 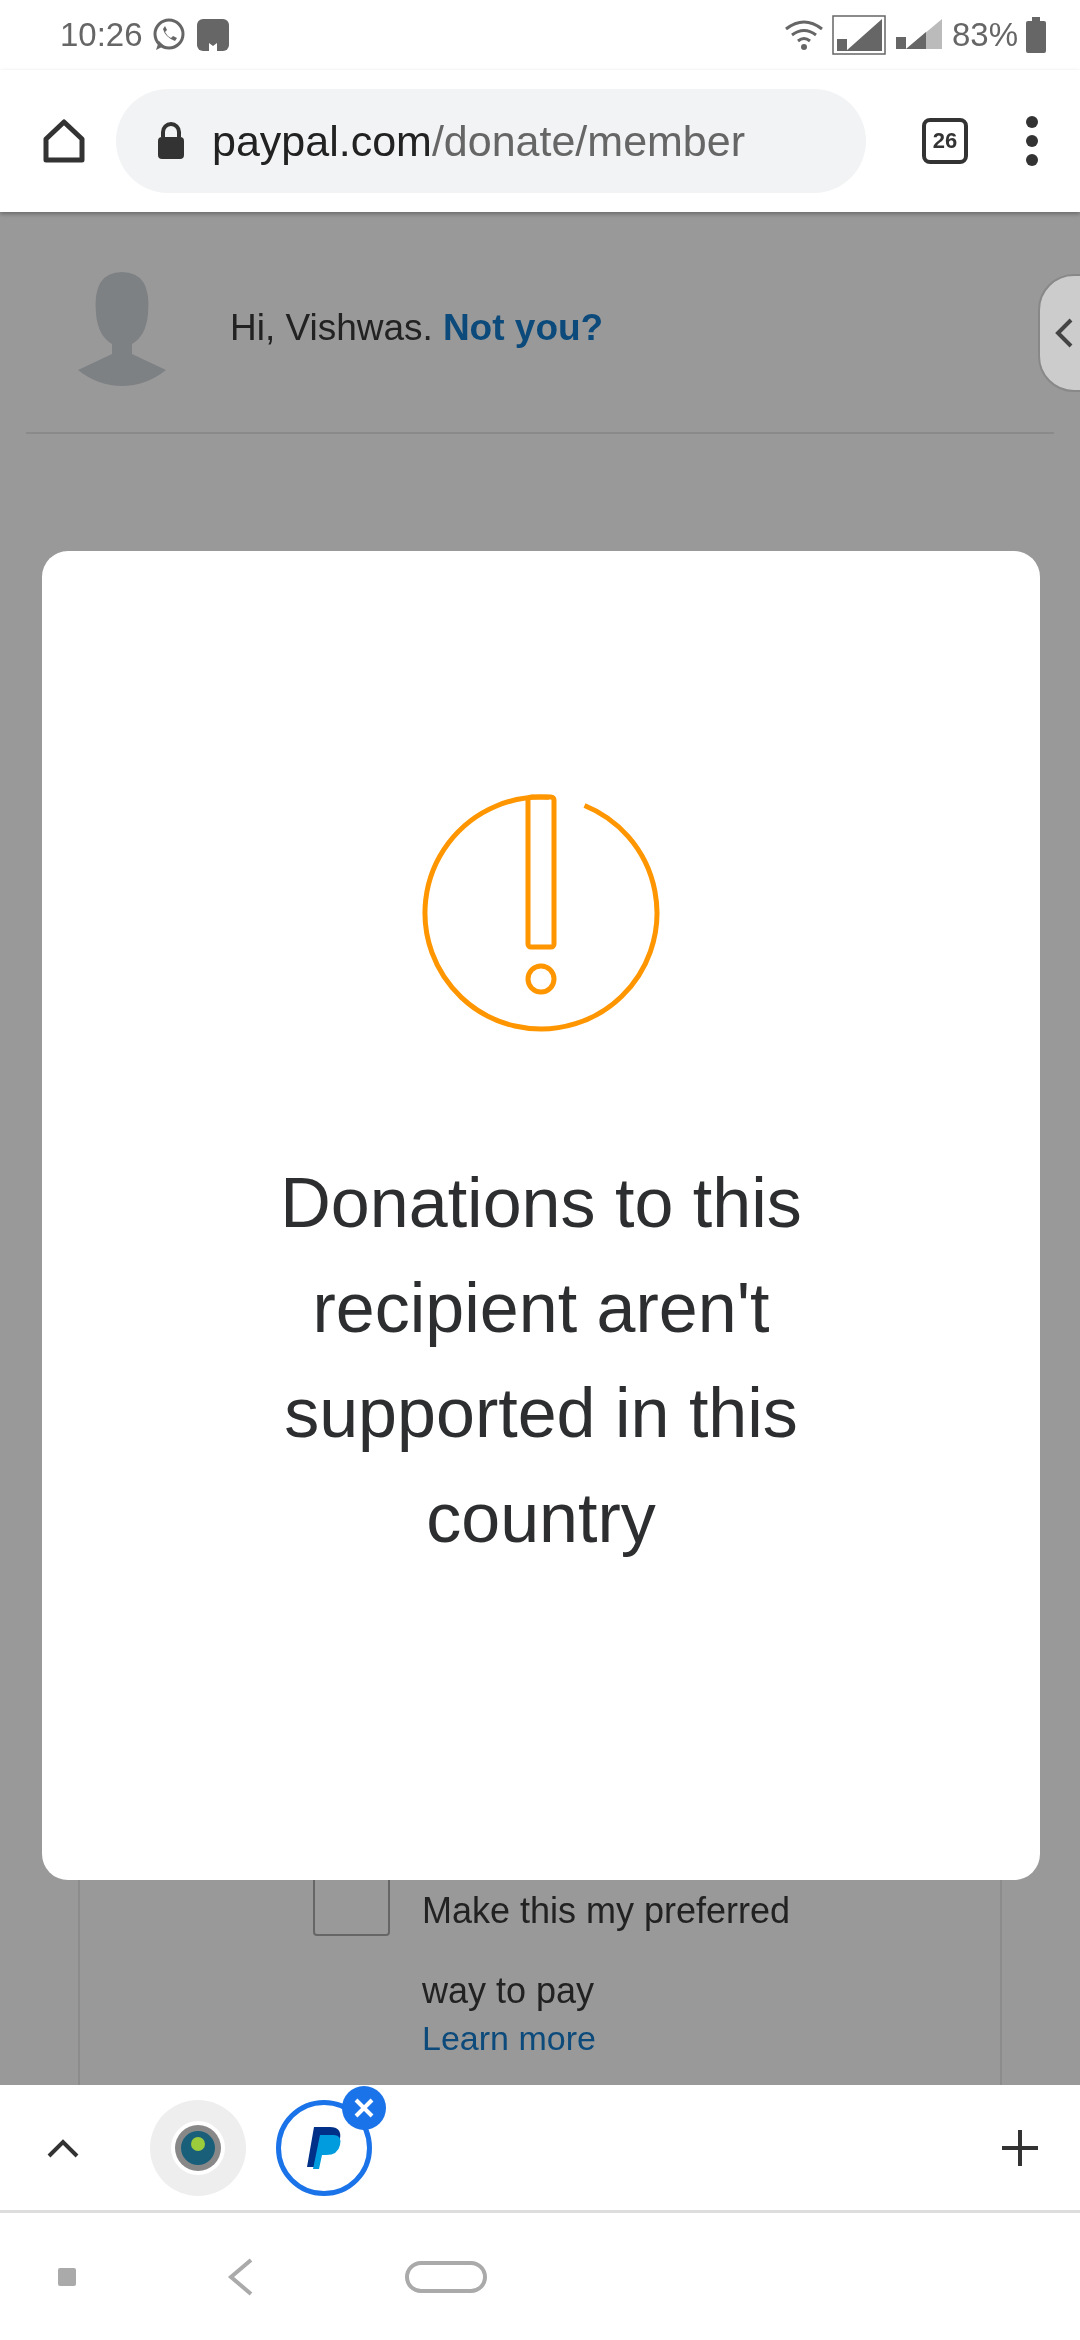 What do you see at coordinates (212, 35) in the screenshot?
I see `app-icon` at bounding box center [212, 35].